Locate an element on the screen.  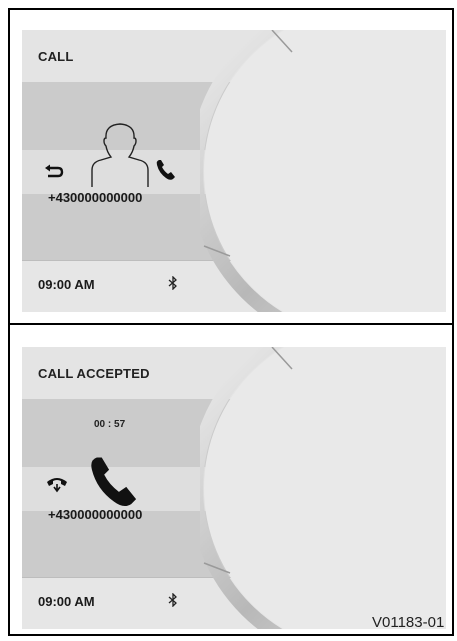
screen-title: CALL is located at coordinates (56, 56).